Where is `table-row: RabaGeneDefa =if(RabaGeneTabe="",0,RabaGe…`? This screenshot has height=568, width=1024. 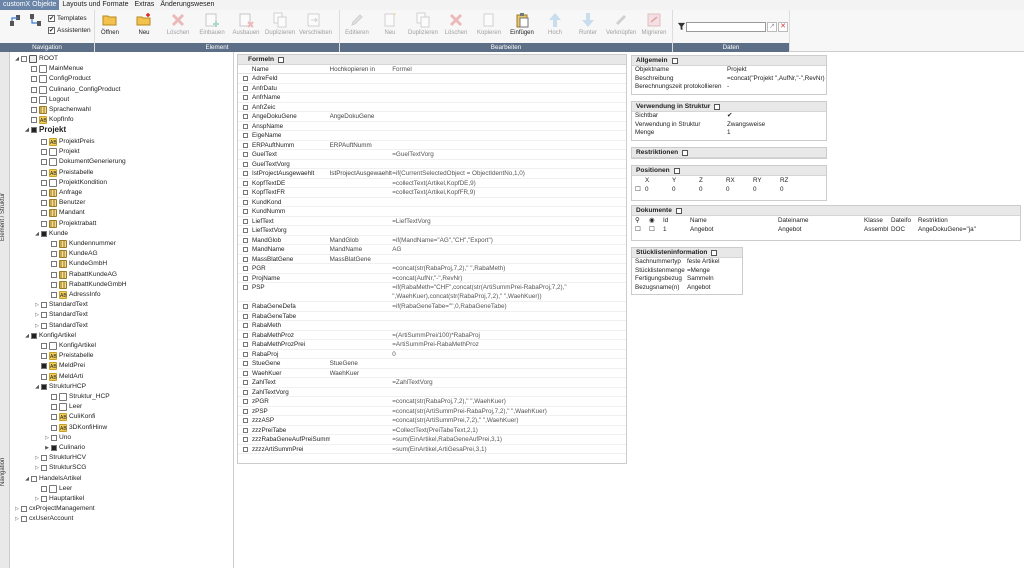
table-row: RabaGeneDefa =if(RabaGeneTabe="",0,RabaGe… is located at coordinates (432, 307).